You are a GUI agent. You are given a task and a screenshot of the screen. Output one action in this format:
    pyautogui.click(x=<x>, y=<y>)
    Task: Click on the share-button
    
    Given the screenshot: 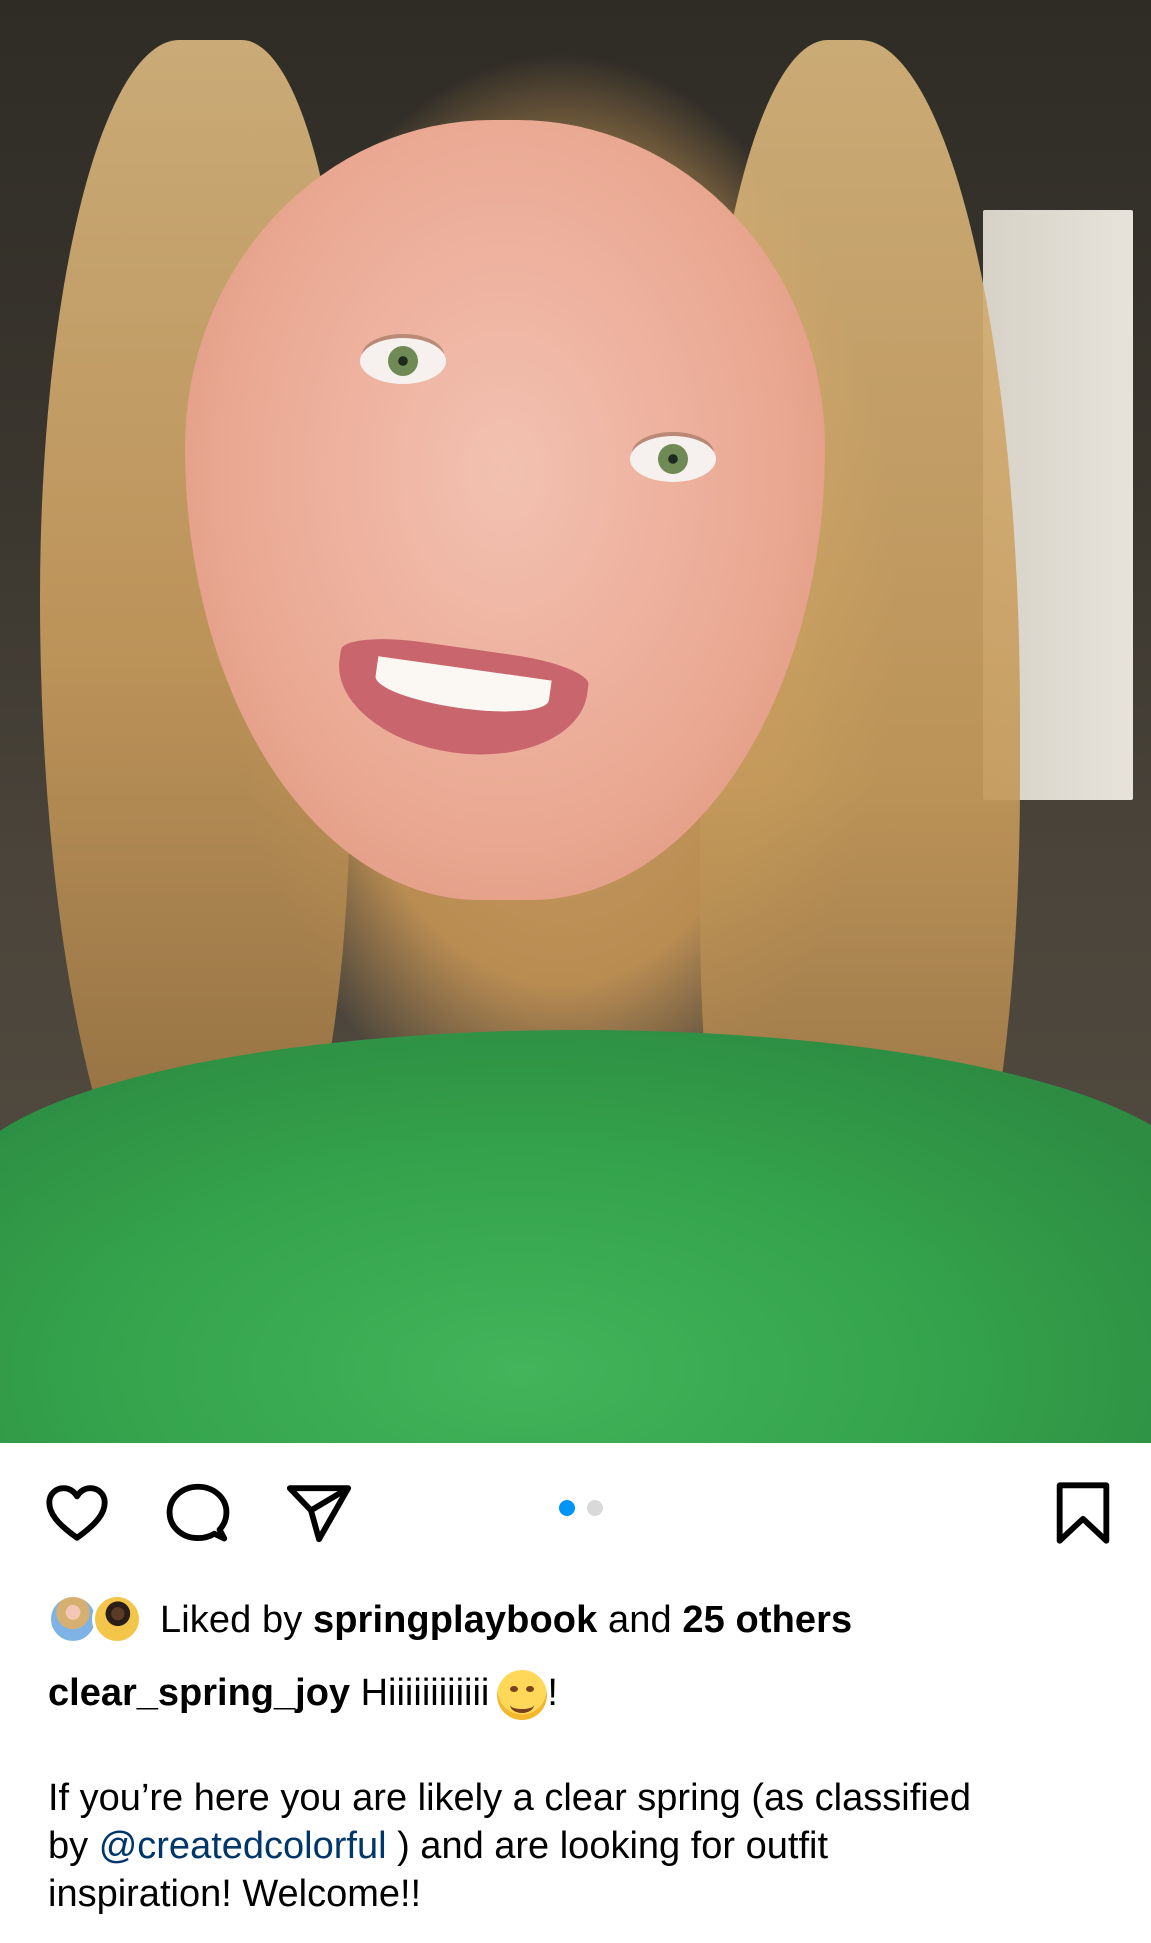 What is the action you would take?
    pyautogui.click(x=319, y=1513)
    